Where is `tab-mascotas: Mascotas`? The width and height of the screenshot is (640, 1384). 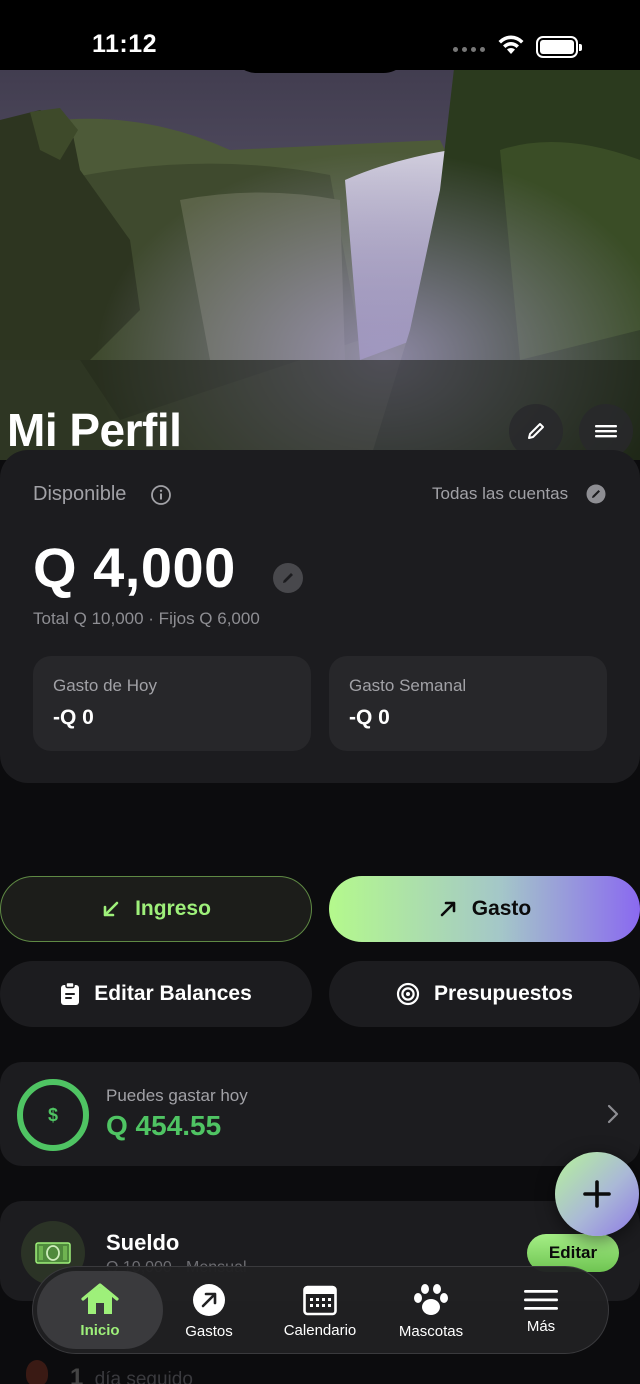
tab-mascotas: Mascotas is located at coordinates (431, 1311).